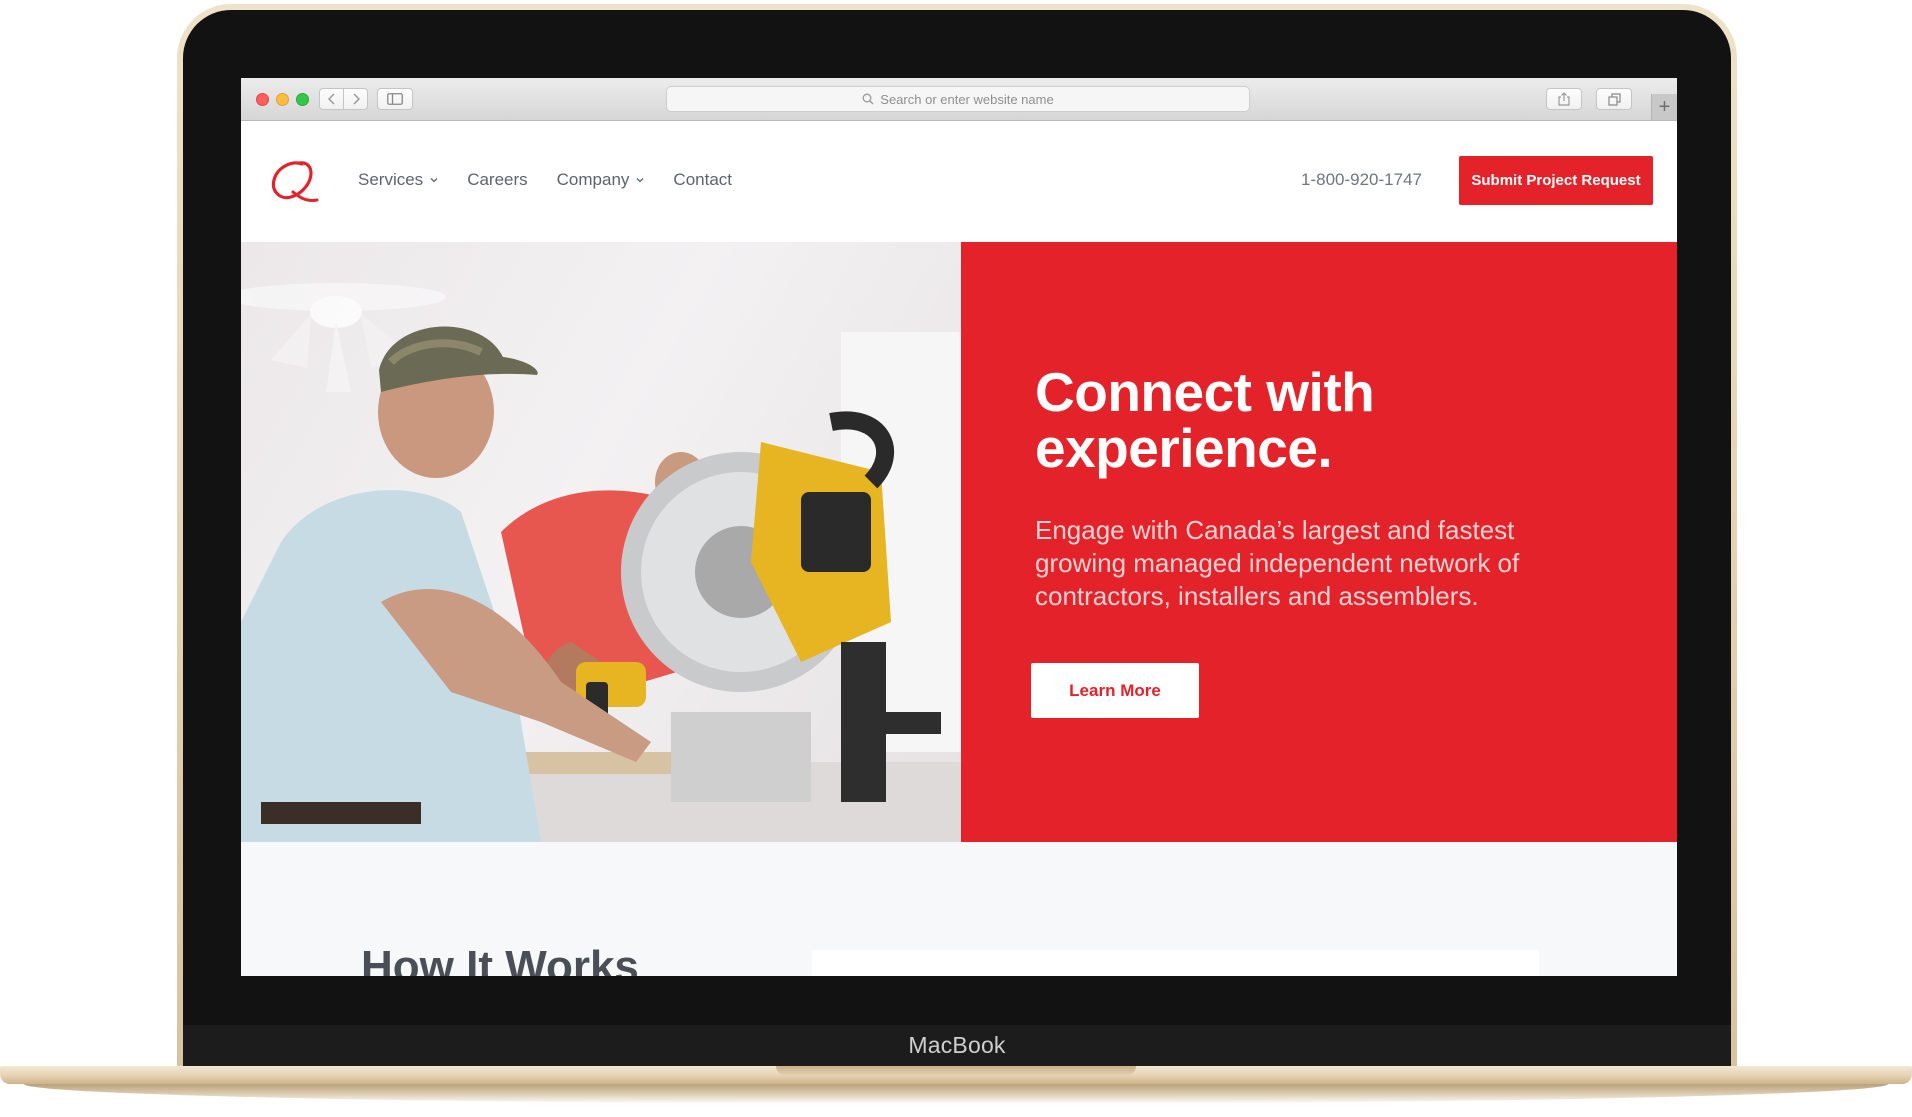 The width and height of the screenshot is (1912, 1117). Describe the element at coordinates (302, 99) in the screenshot. I see `zoom-window-button` at that location.